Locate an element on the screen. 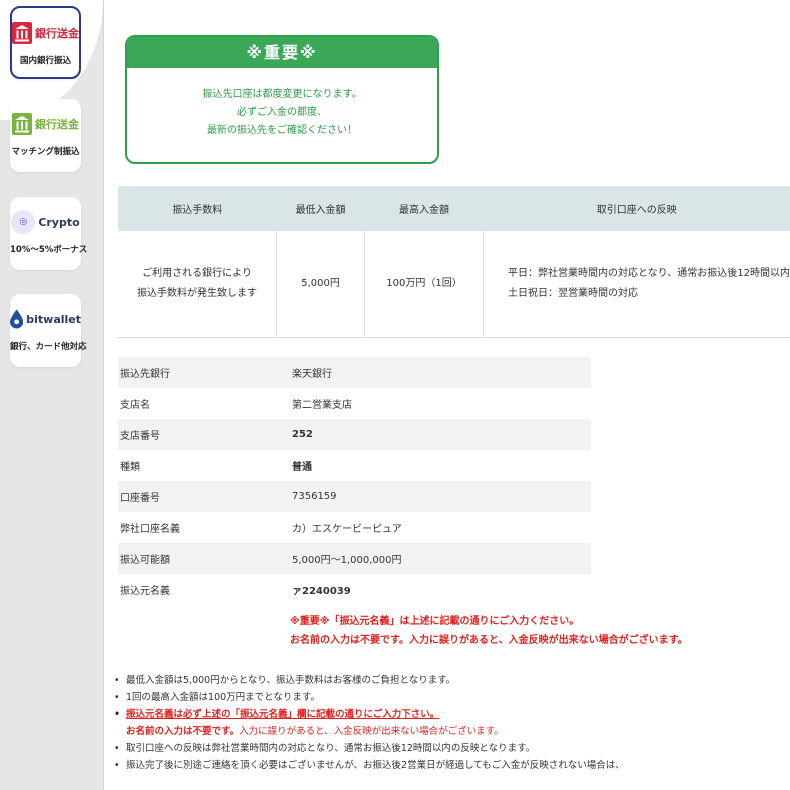  row-label: 種類 is located at coordinates (130, 467).